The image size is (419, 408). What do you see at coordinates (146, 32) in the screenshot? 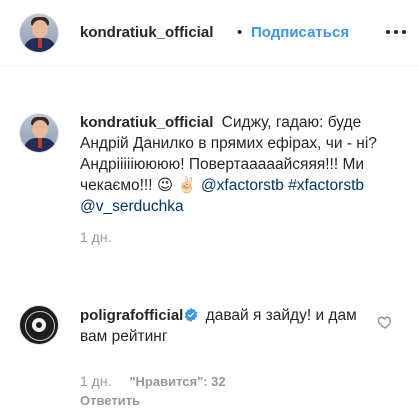
I see `author-username: kondratiuk_official` at bounding box center [146, 32].